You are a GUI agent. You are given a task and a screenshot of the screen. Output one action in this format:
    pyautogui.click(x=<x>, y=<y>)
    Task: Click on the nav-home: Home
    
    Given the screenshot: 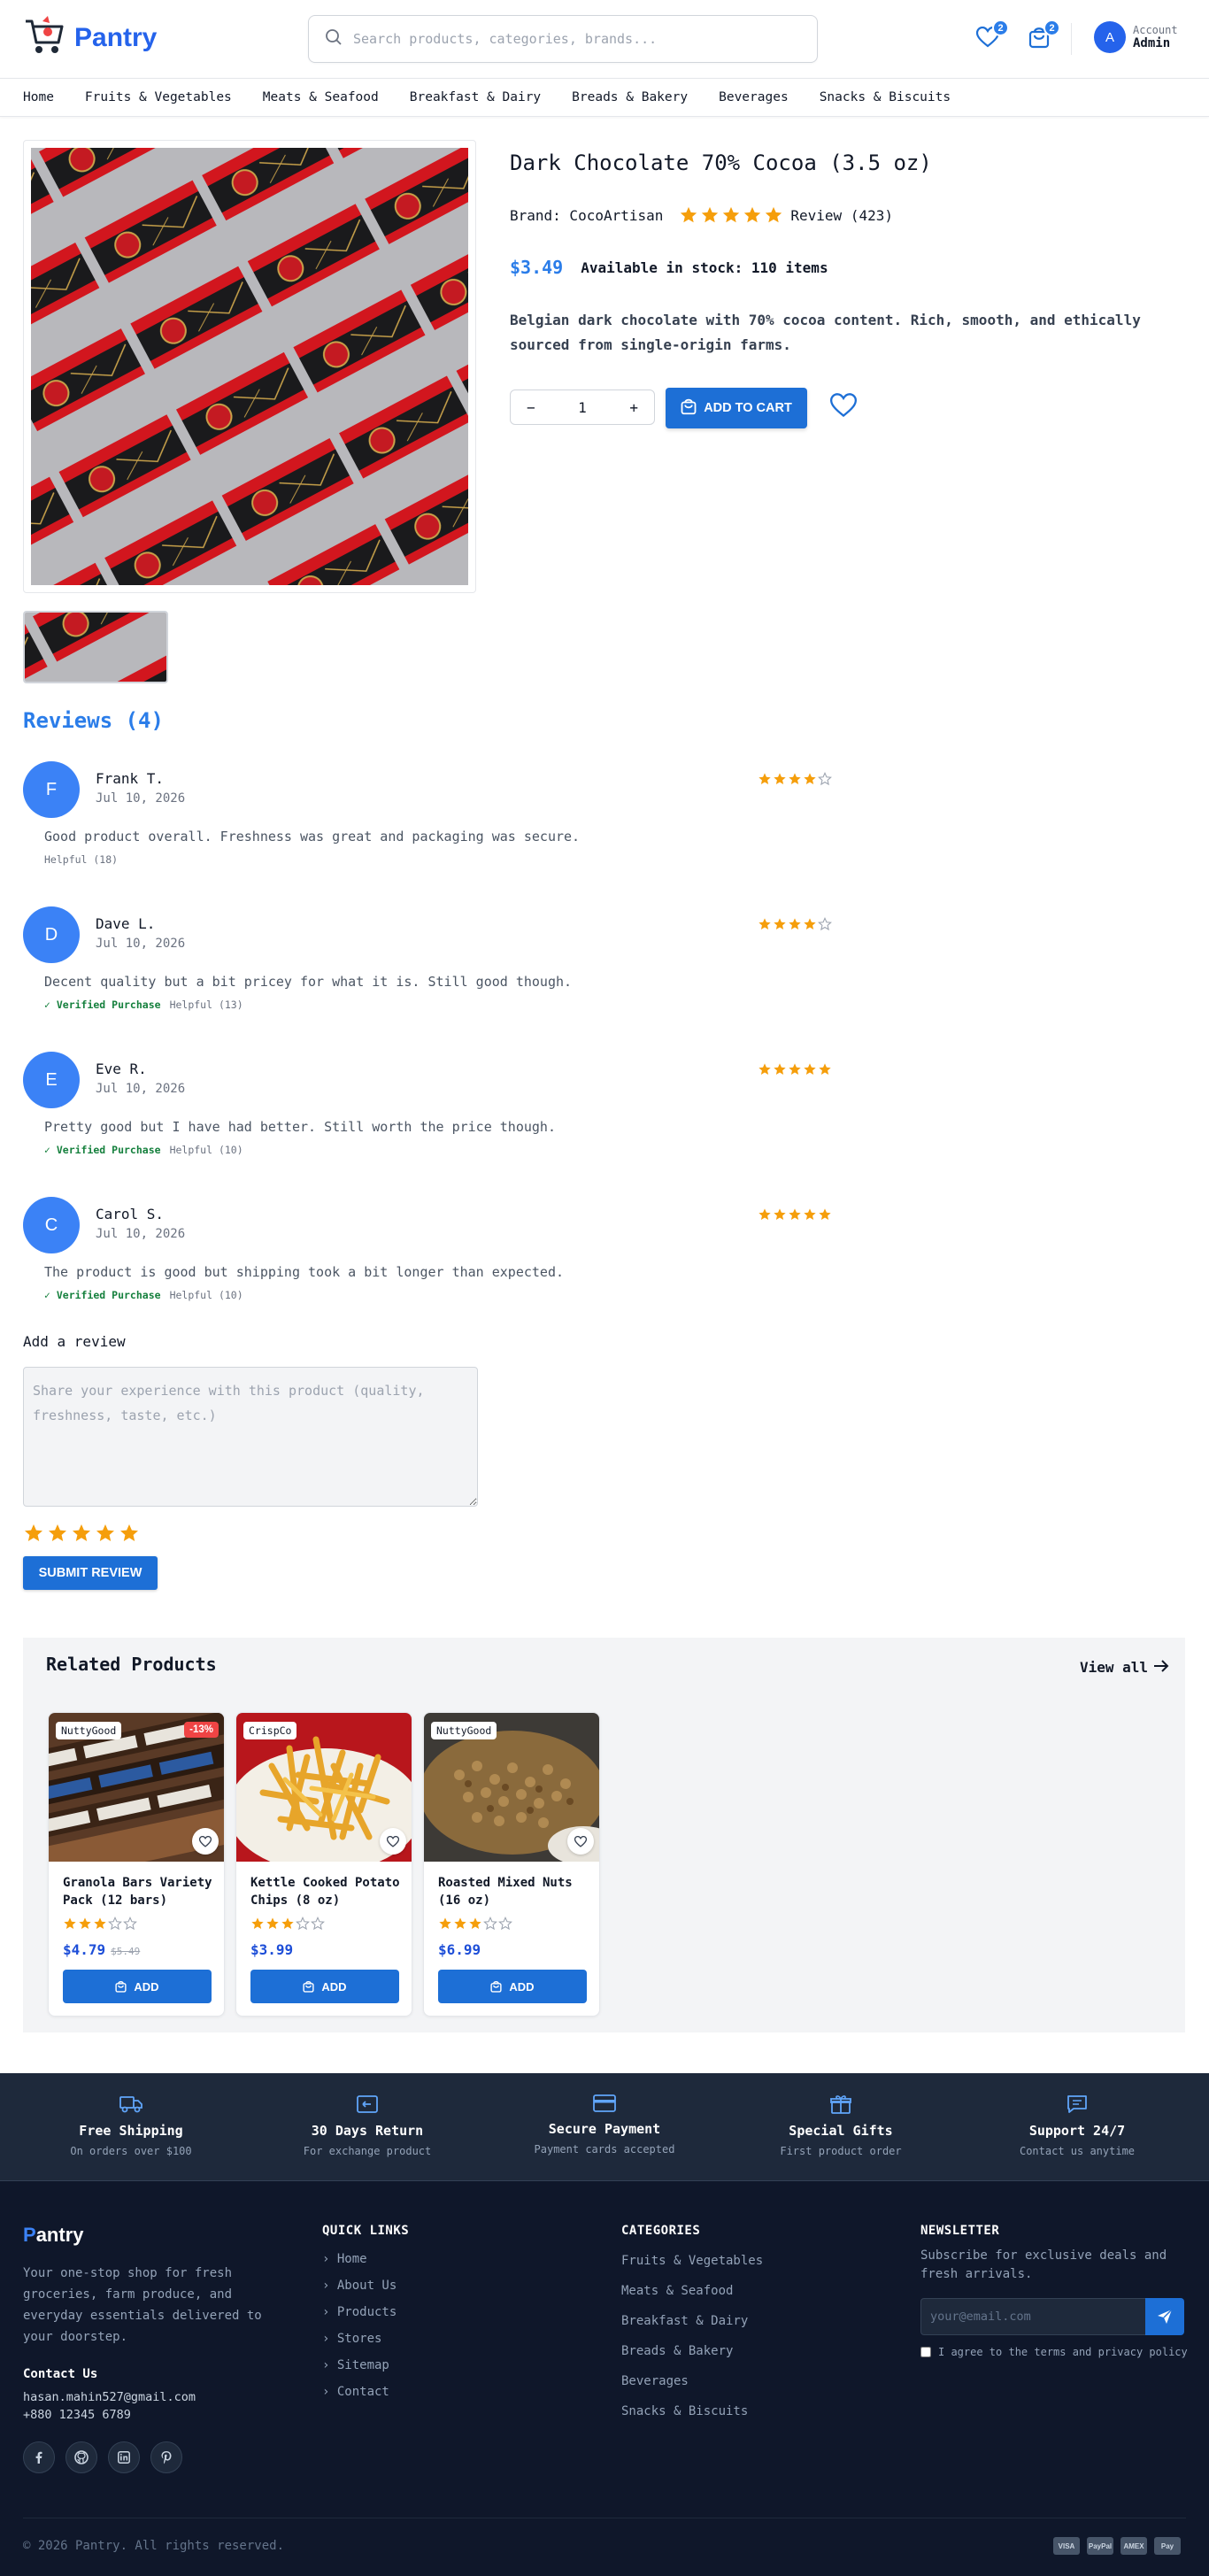 What is the action you would take?
    pyautogui.click(x=38, y=97)
    